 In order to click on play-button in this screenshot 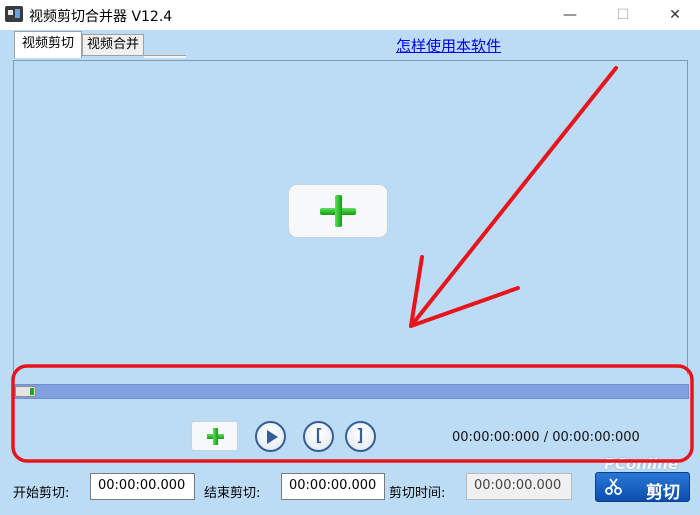, I will do `click(270, 436)`.